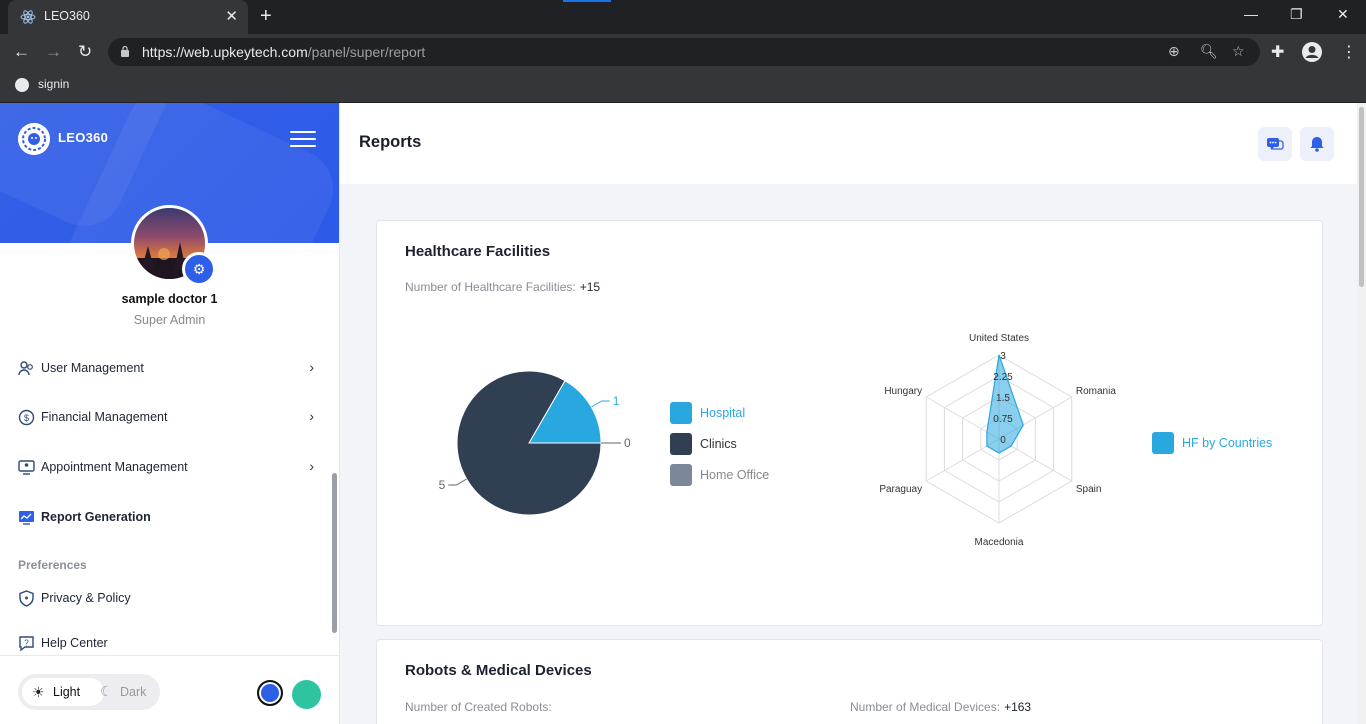 This screenshot has height=724, width=1366. I want to click on radar-category-label: Paraguay, so click(900, 489).